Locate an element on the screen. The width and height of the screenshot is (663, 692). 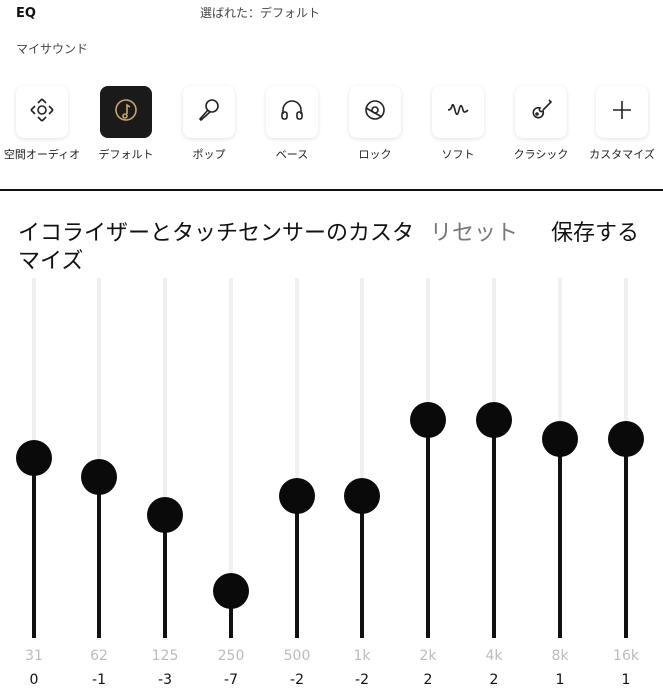
preset-1: デフォルト is located at coordinates (126, 131).